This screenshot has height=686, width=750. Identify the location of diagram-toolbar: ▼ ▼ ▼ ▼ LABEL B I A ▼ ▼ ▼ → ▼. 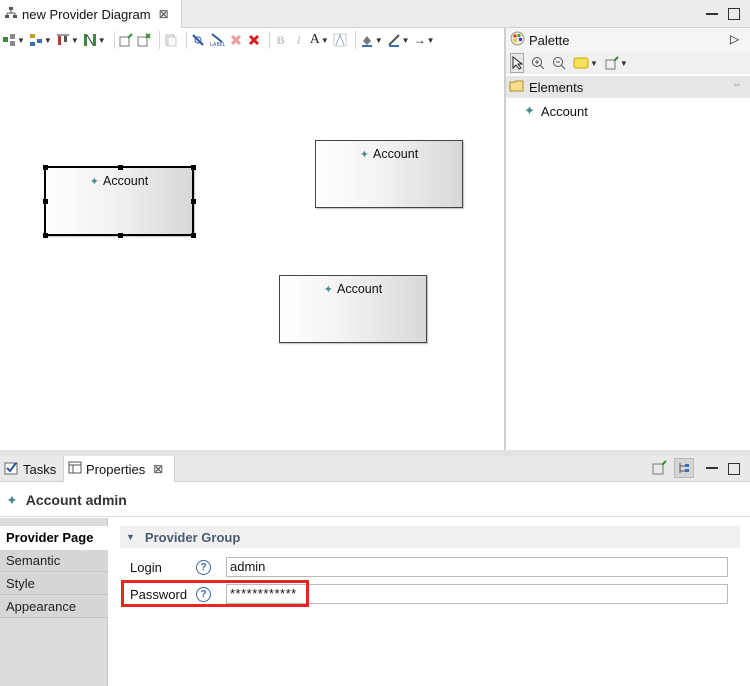
(252, 40).